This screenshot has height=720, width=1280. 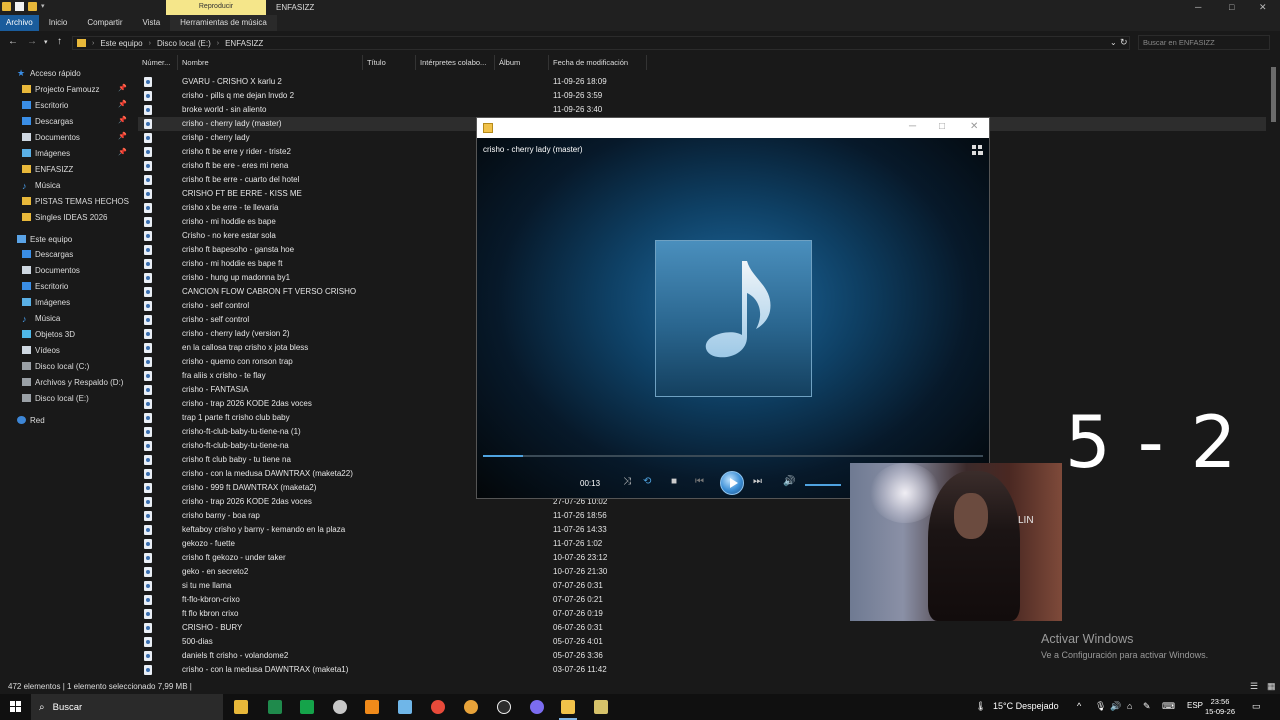 I want to click on repeat-icon: ⟲, so click(x=647, y=481).